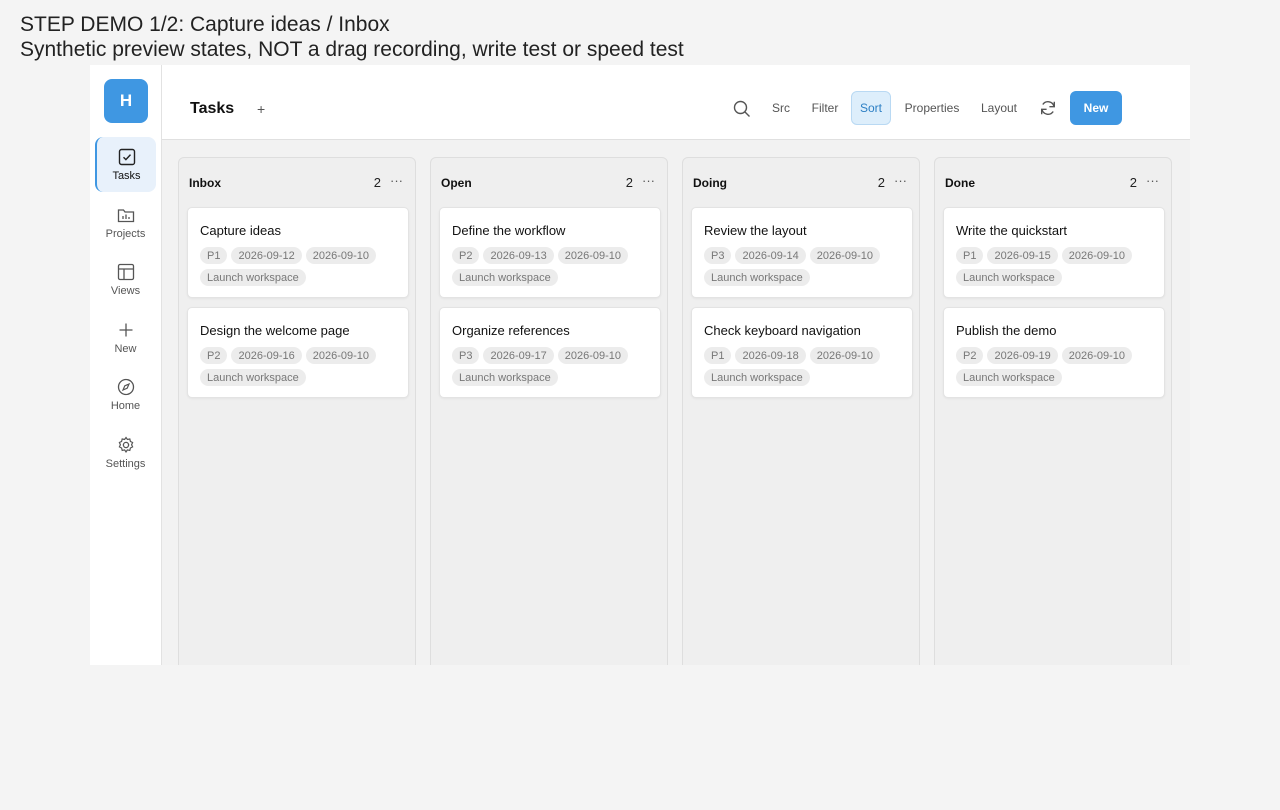 The width and height of the screenshot is (1280, 810). I want to click on layout-button: Layout, so click(999, 108).